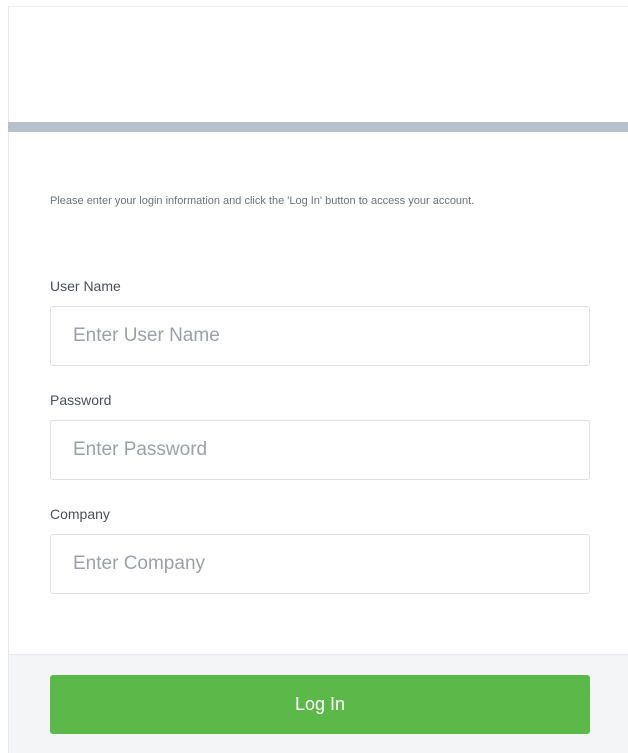 The height and width of the screenshot is (753, 628). What do you see at coordinates (318, 127) in the screenshot?
I see `header-accent-bar` at bounding box center [318, 127].